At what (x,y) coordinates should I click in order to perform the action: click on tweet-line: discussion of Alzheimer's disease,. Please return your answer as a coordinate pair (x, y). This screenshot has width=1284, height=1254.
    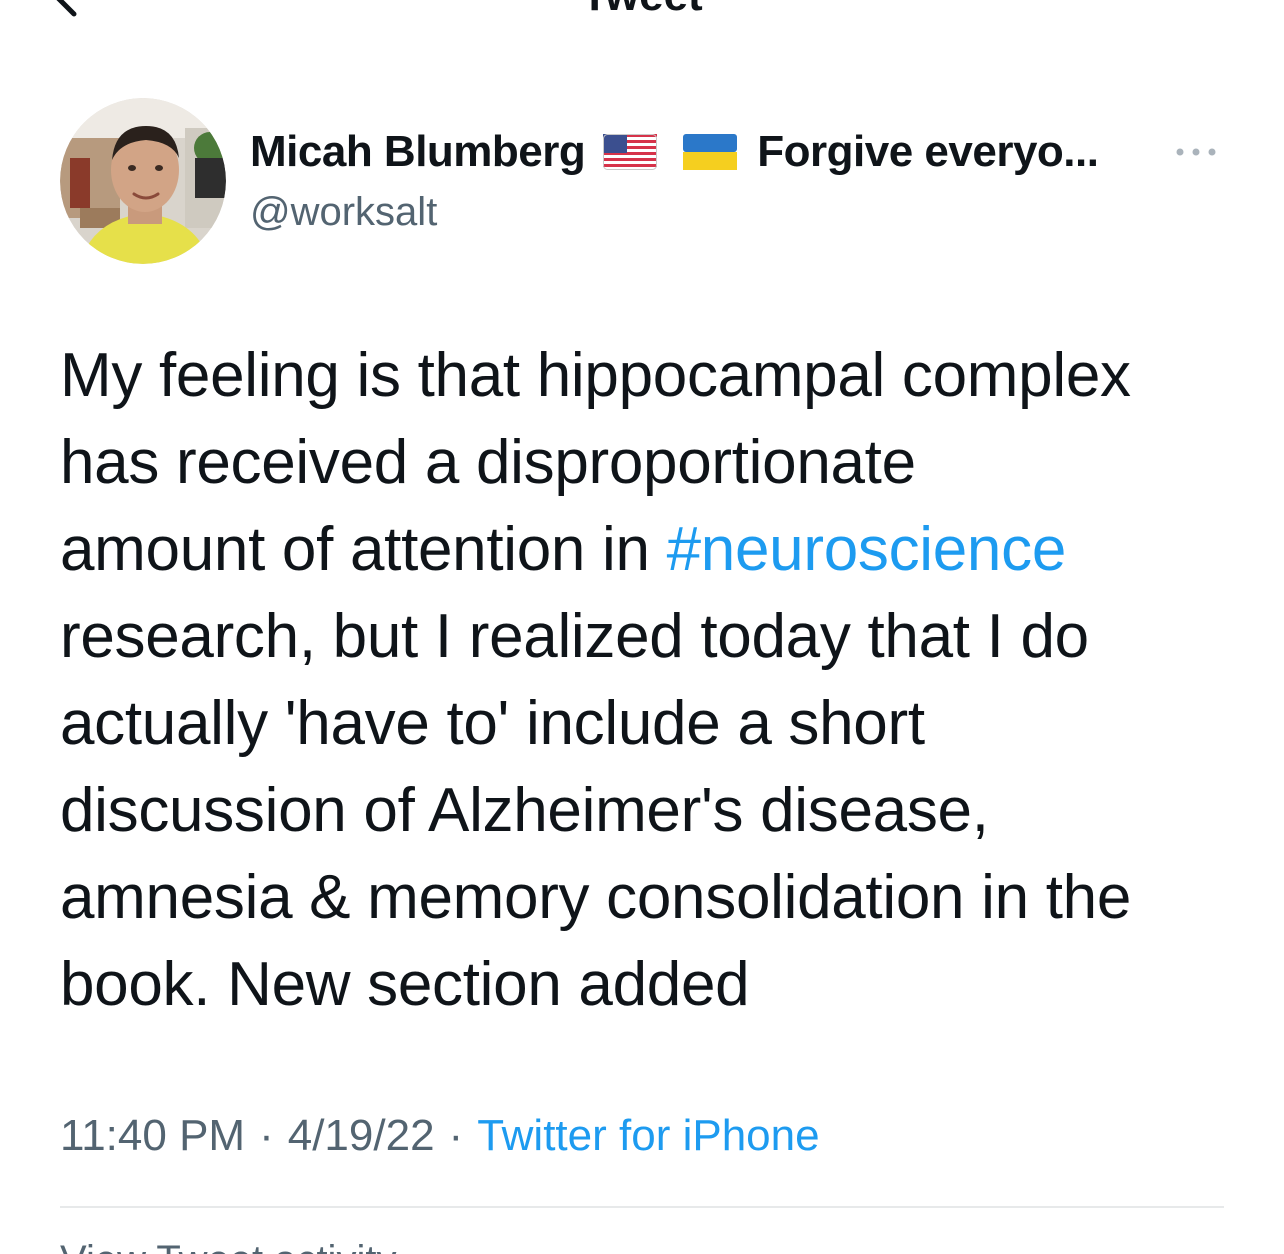
    Looking at the image, I should click on (524, 810).